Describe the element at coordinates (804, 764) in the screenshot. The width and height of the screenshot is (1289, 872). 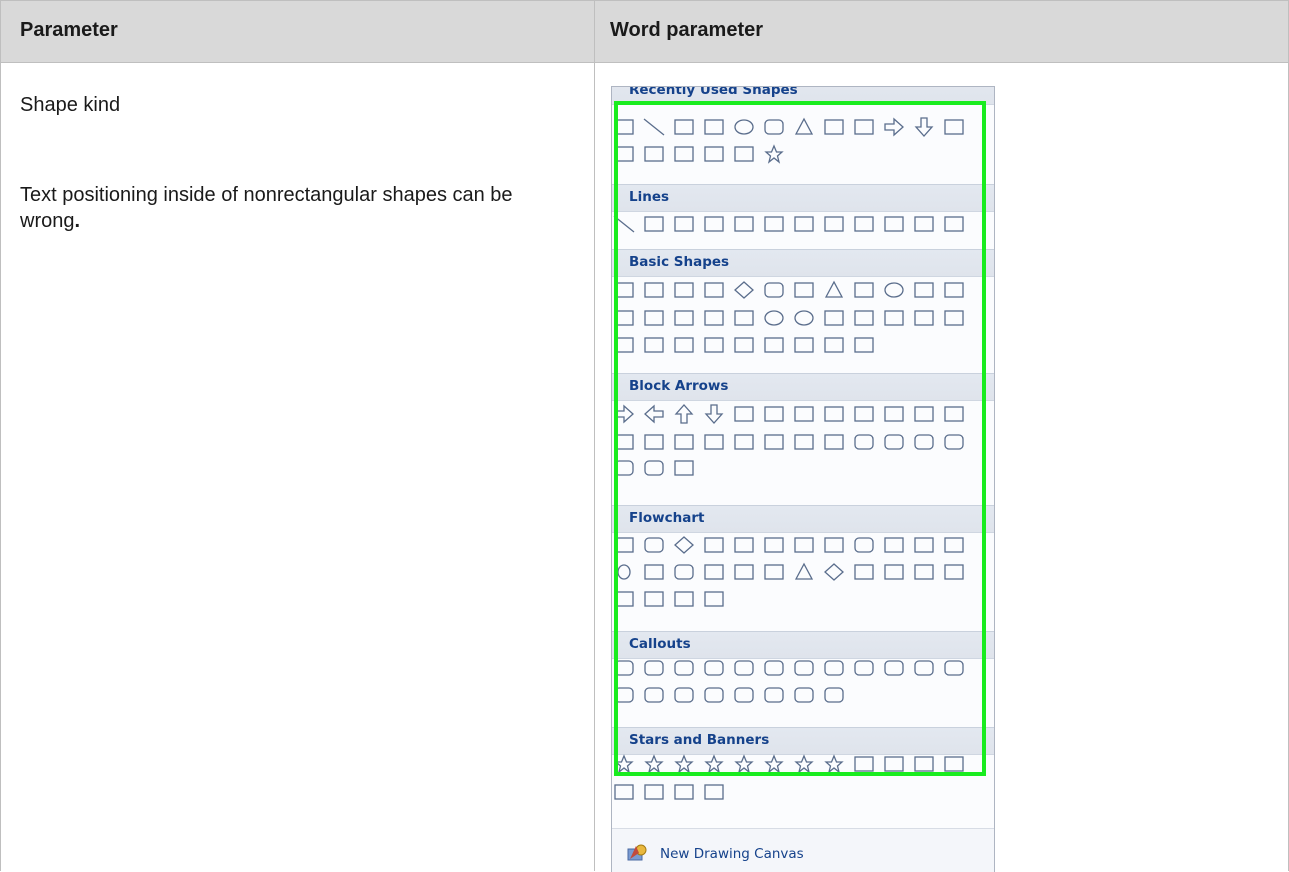
I see `star24-shape-icon` at that location.